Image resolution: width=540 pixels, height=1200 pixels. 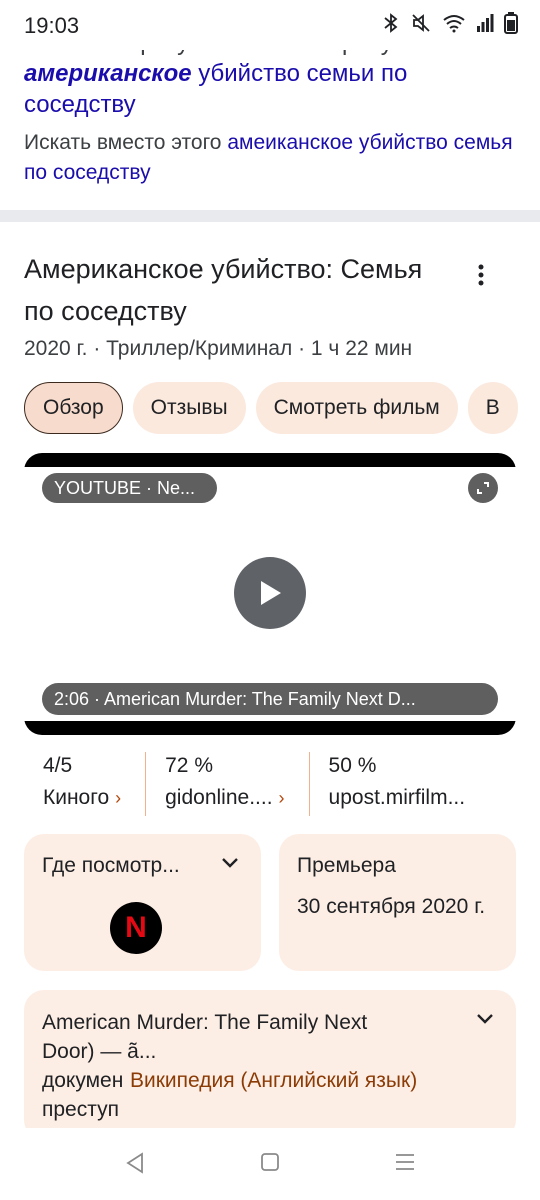 I want to click on home-icon, so click(x=270, y=1164).